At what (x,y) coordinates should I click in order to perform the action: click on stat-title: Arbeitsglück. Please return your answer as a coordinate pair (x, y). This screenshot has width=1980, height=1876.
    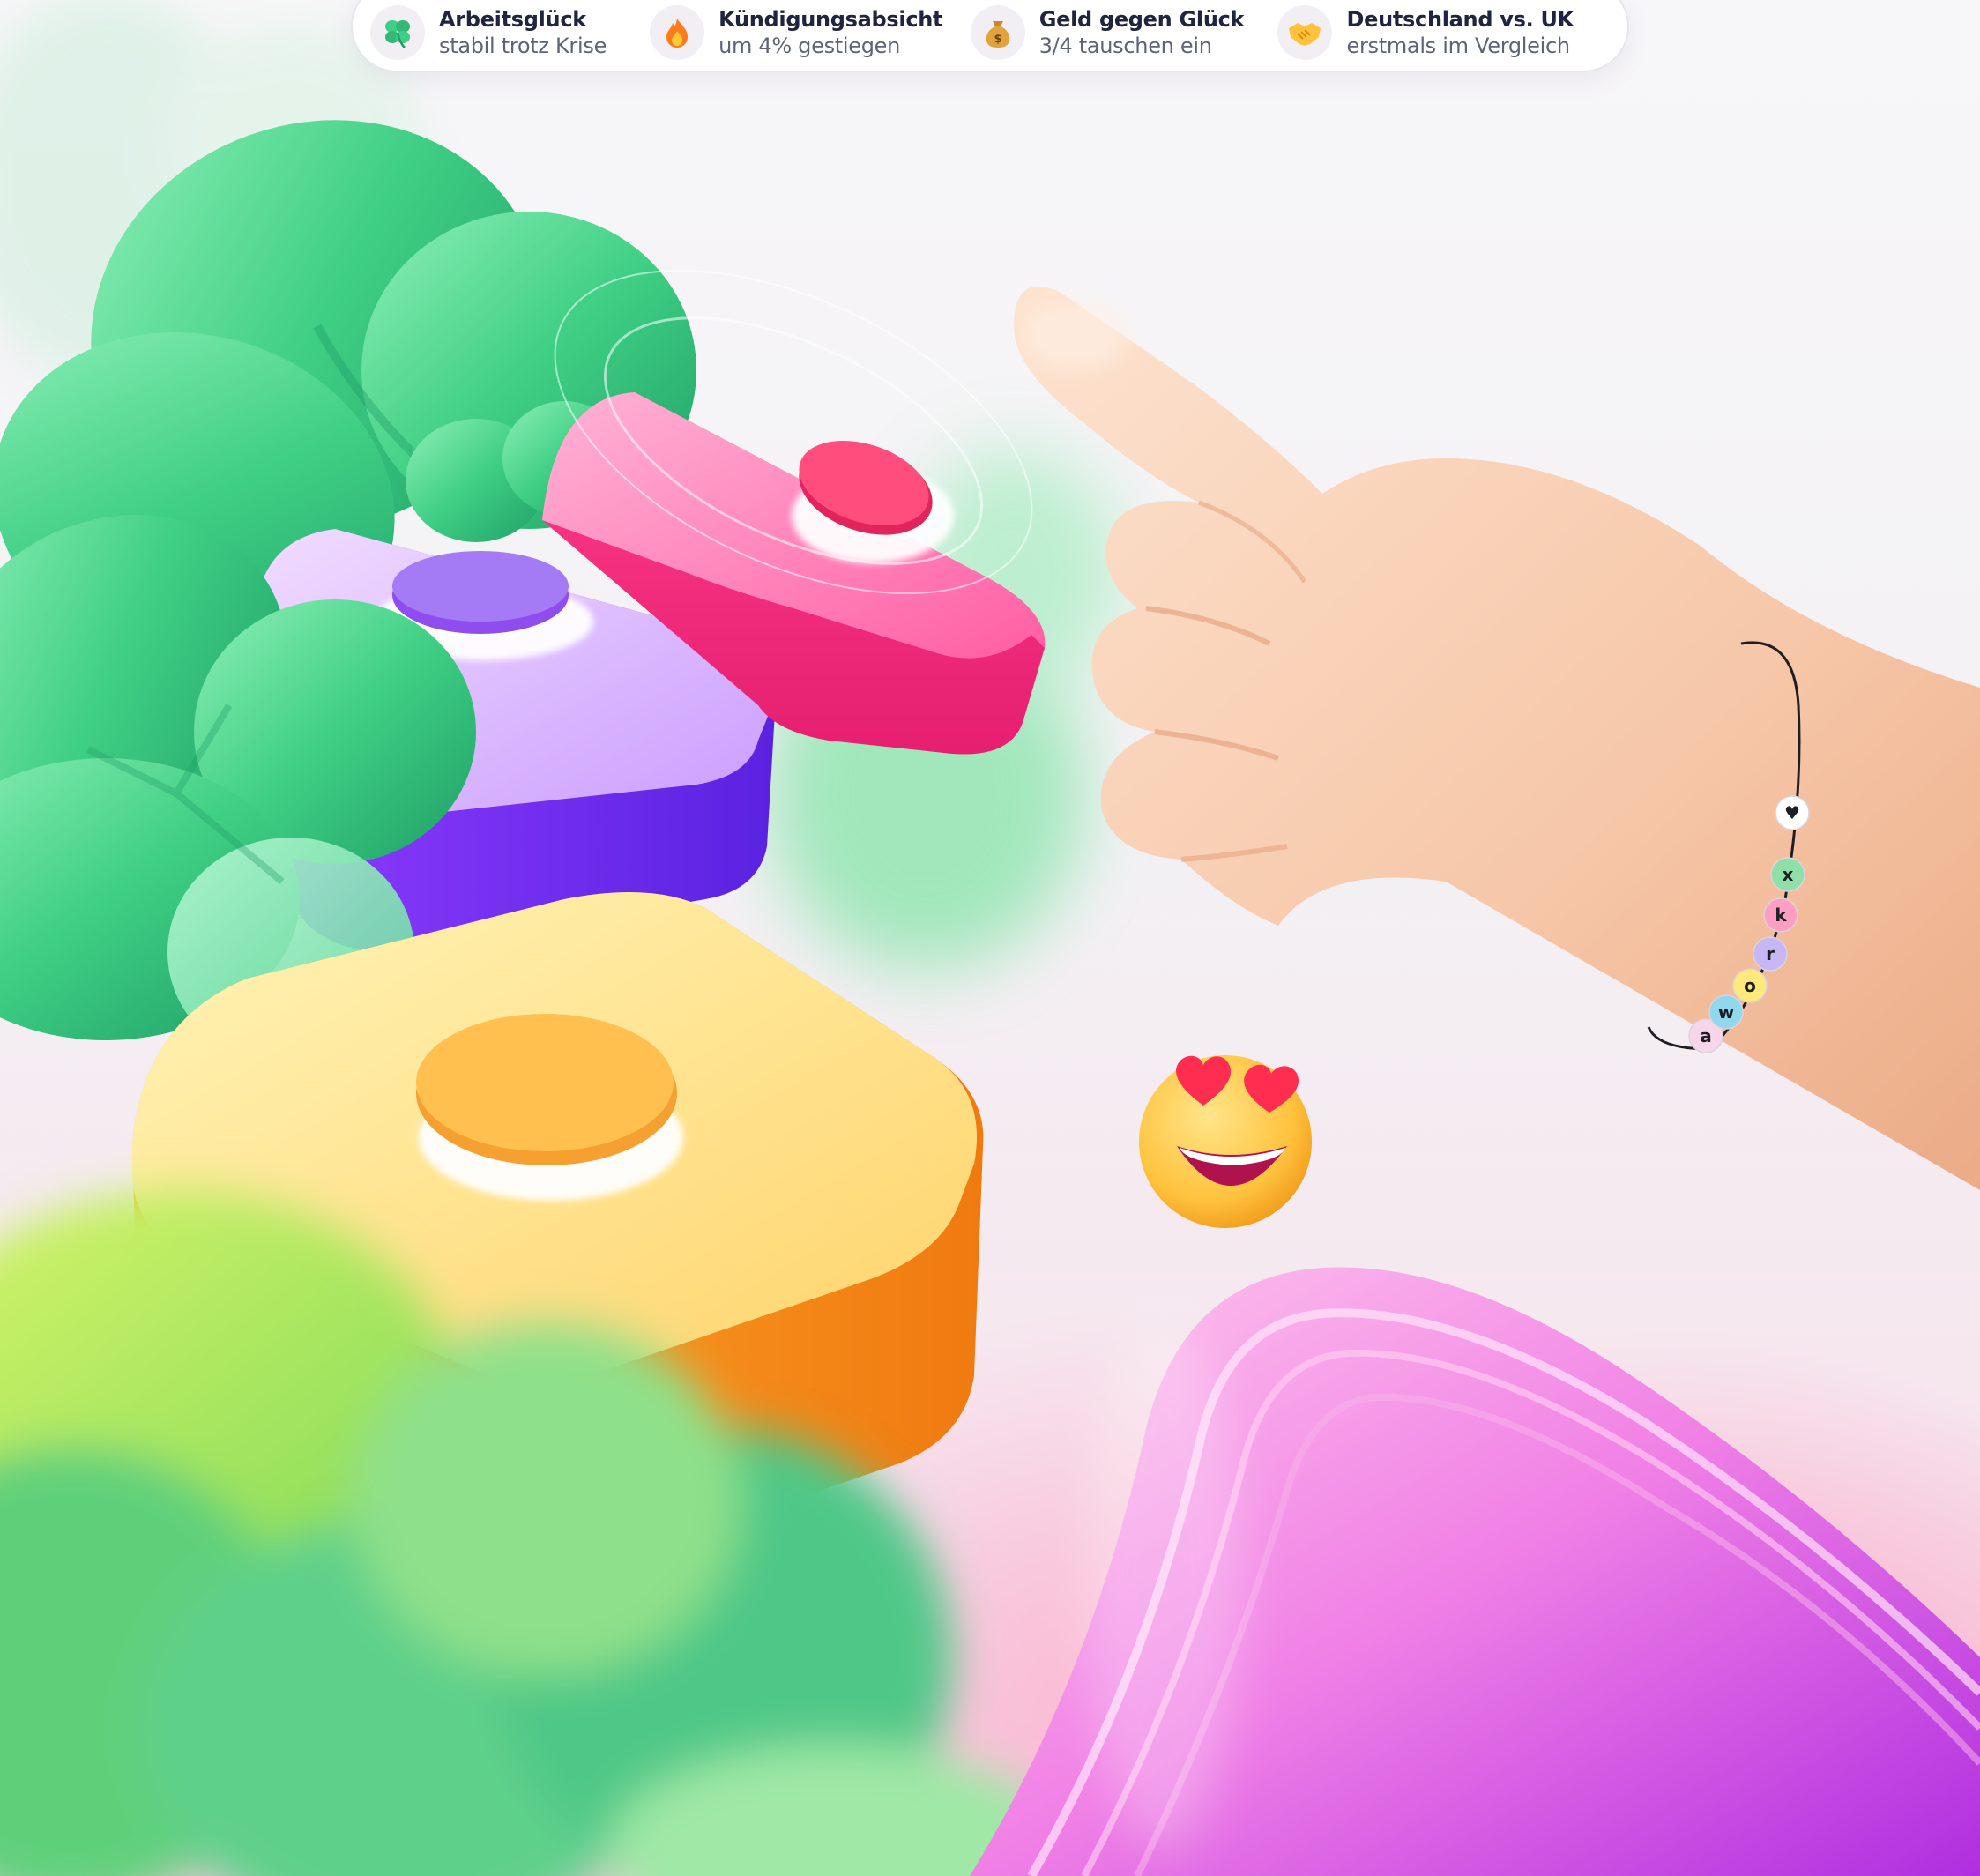
    Looking at the image, I should click on (512, 20).